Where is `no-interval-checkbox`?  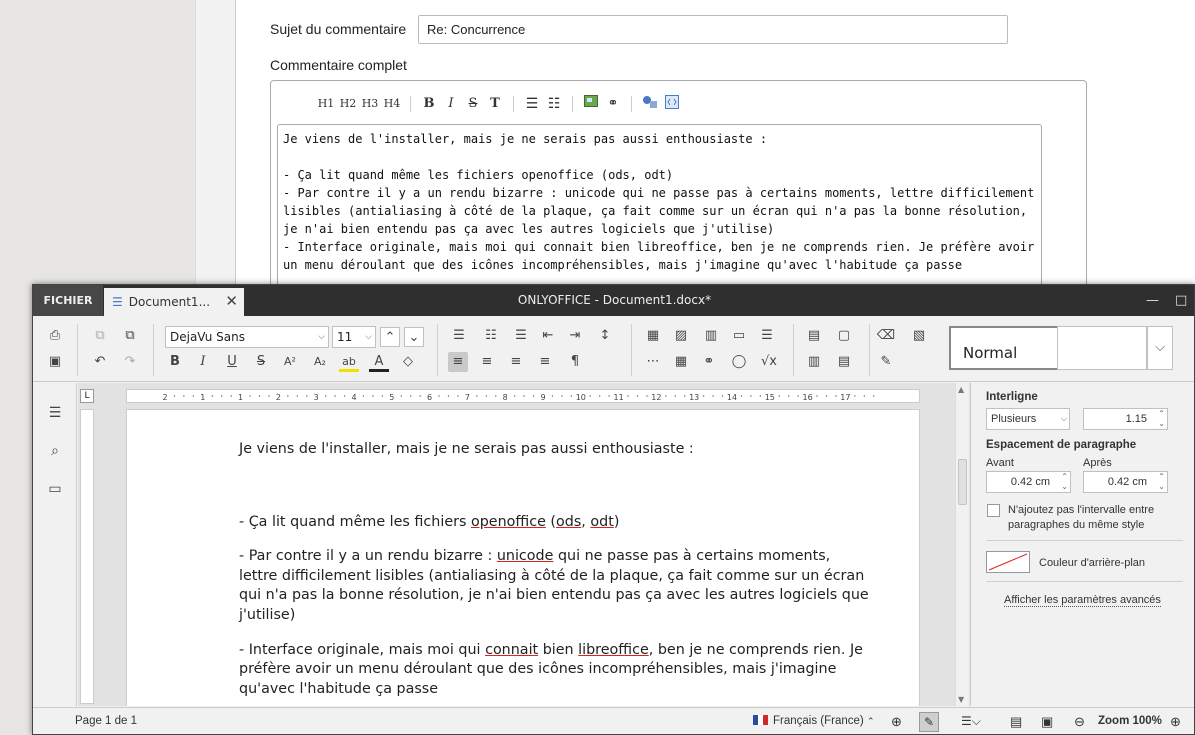 no-interval-checkbox is located at coordinates (993, 510).